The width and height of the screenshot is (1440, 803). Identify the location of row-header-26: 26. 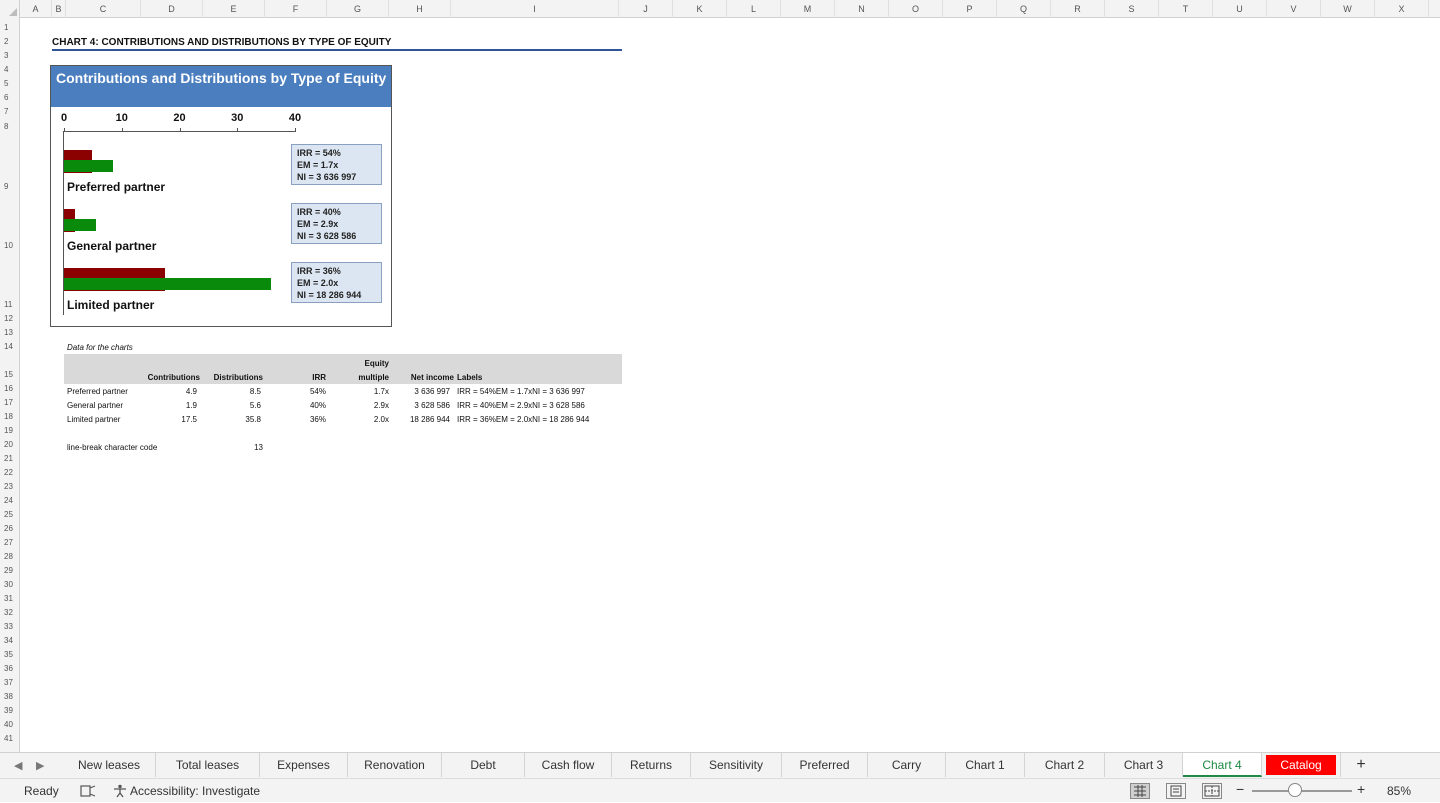
(10, 528).